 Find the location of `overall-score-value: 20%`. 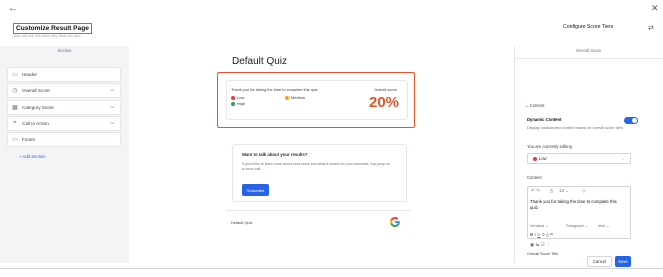

overall-score-value: 20% is located at coordinates (384, 102).